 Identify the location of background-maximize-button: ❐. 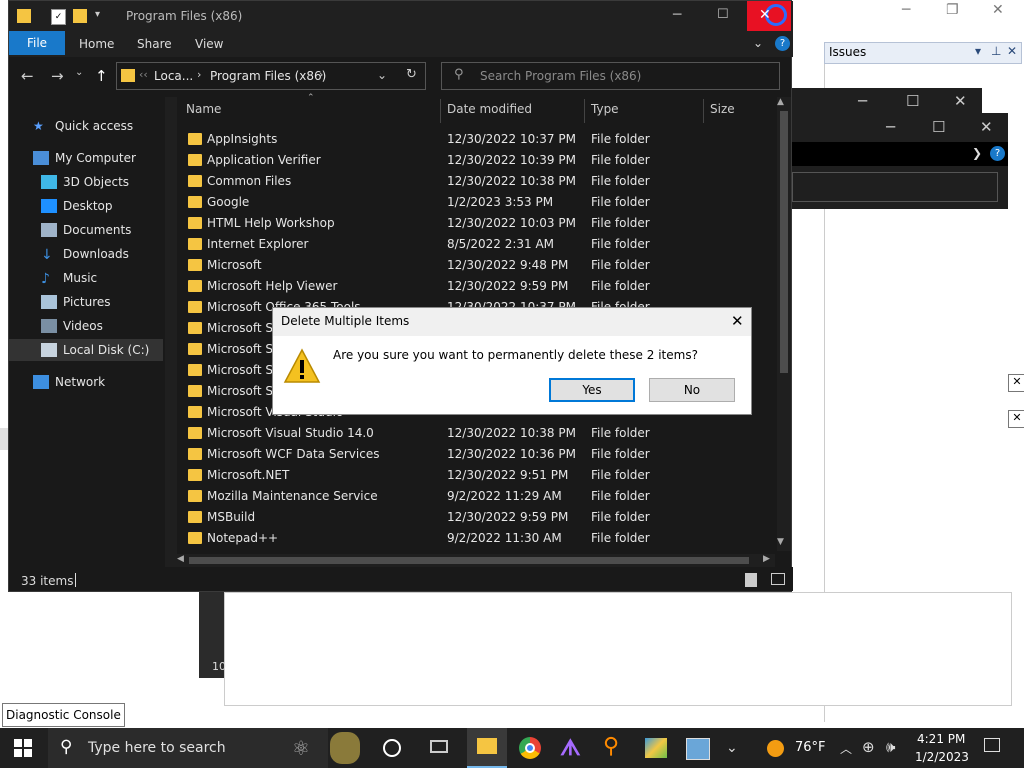
(952, 10).